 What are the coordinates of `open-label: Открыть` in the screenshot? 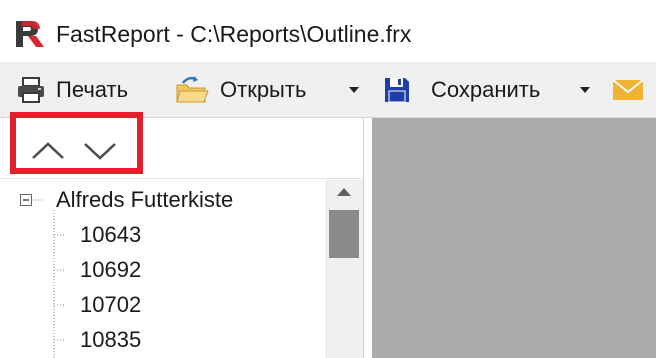 It's located at (263, 89).